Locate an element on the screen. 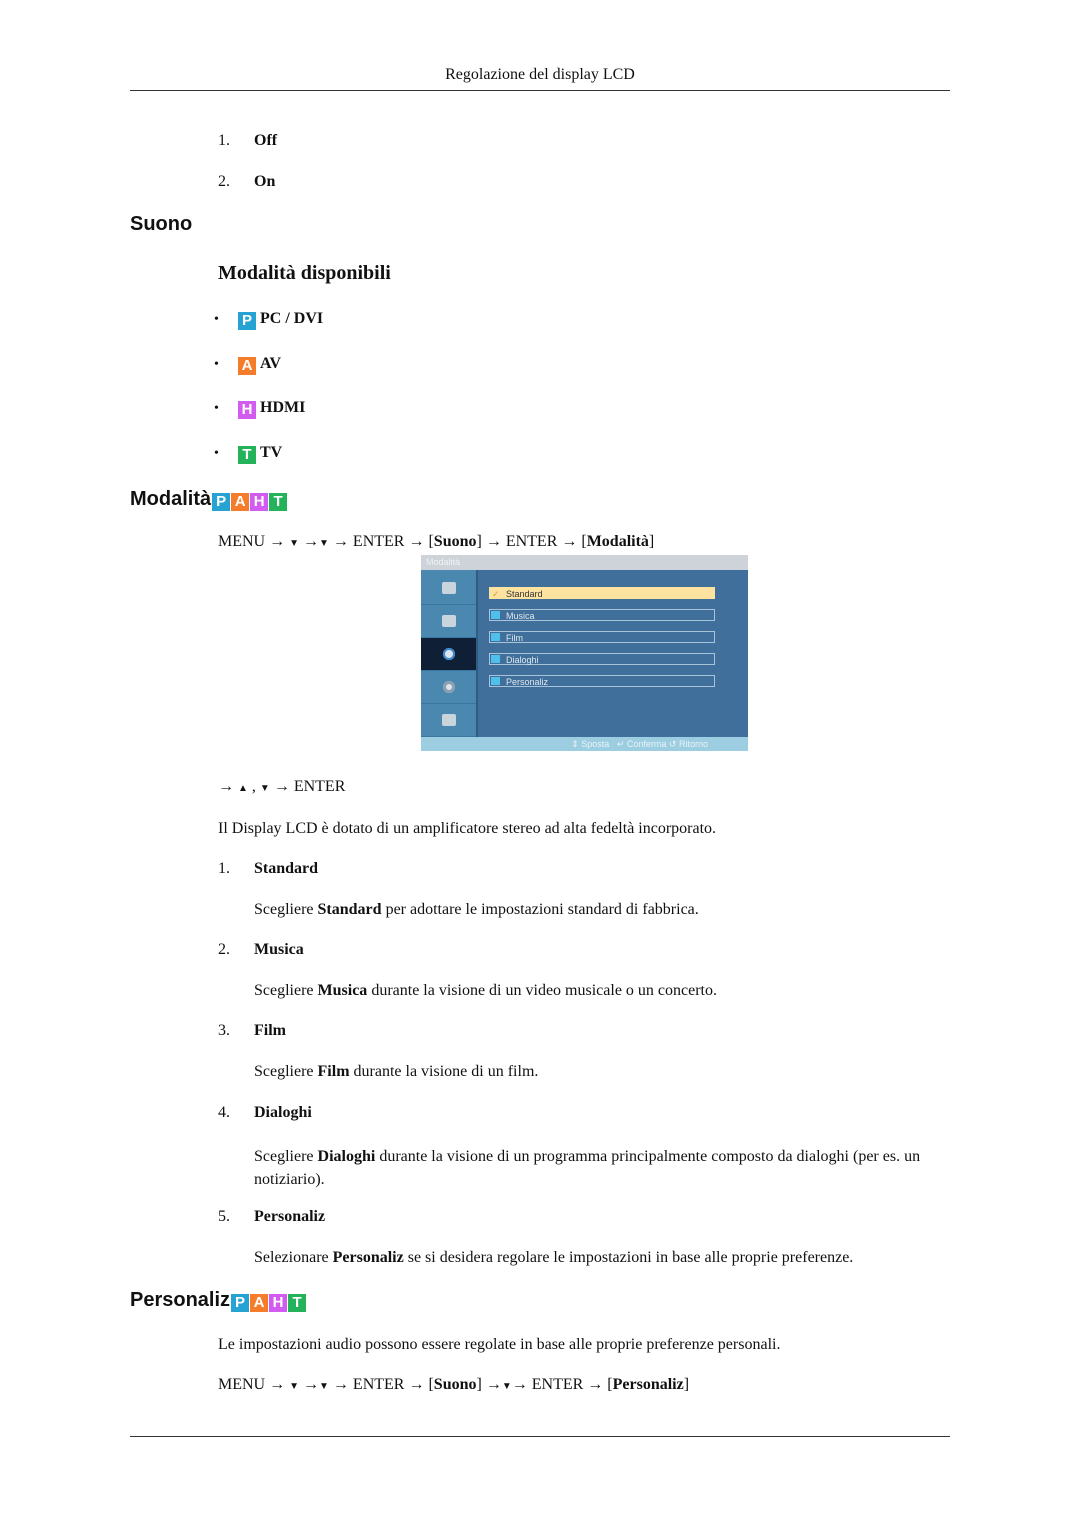 The width and height of the screenshot is (1080, 1527). osd-multi-icon is located at coordinates (448, 720).